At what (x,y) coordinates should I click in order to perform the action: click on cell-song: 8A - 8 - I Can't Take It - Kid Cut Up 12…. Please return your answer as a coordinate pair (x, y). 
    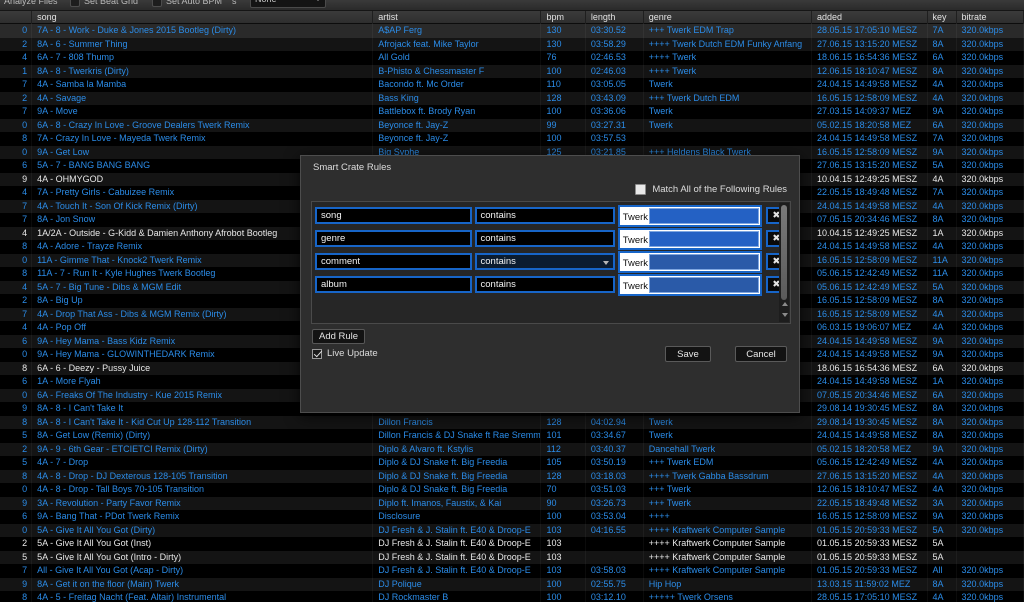
    Looking at the image, I should click on (203, 422).